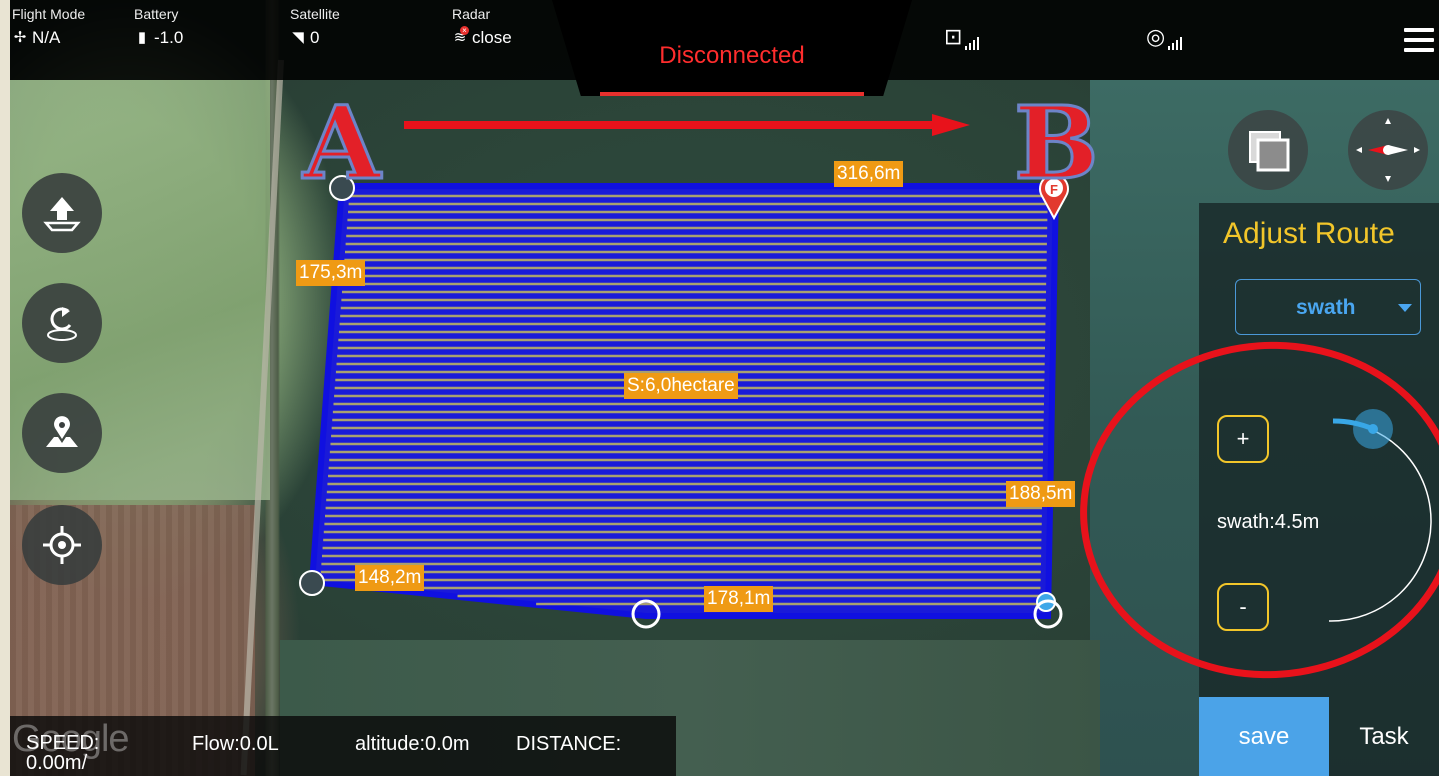 This screenshot has height=776, width=1439. What do you see at coordinates (460, 36) in the screenshot?
I see `radar-icon: ≋ ×` at bounding box center [460, 36].